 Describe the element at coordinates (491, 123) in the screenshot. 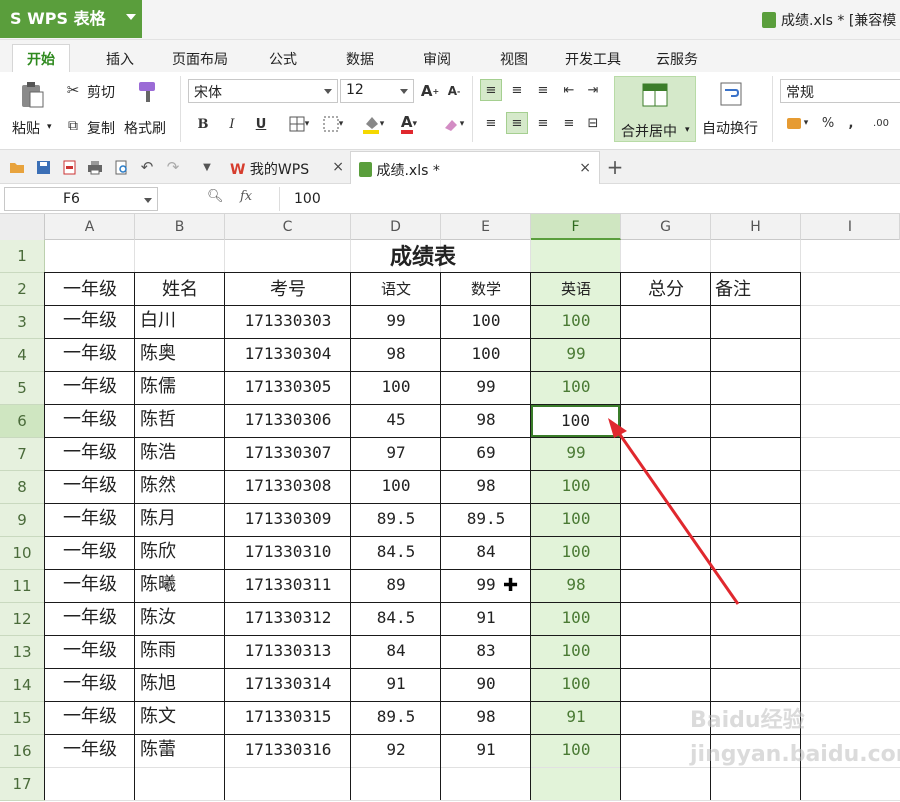

I see `align-left-icon: ≡` at that location.